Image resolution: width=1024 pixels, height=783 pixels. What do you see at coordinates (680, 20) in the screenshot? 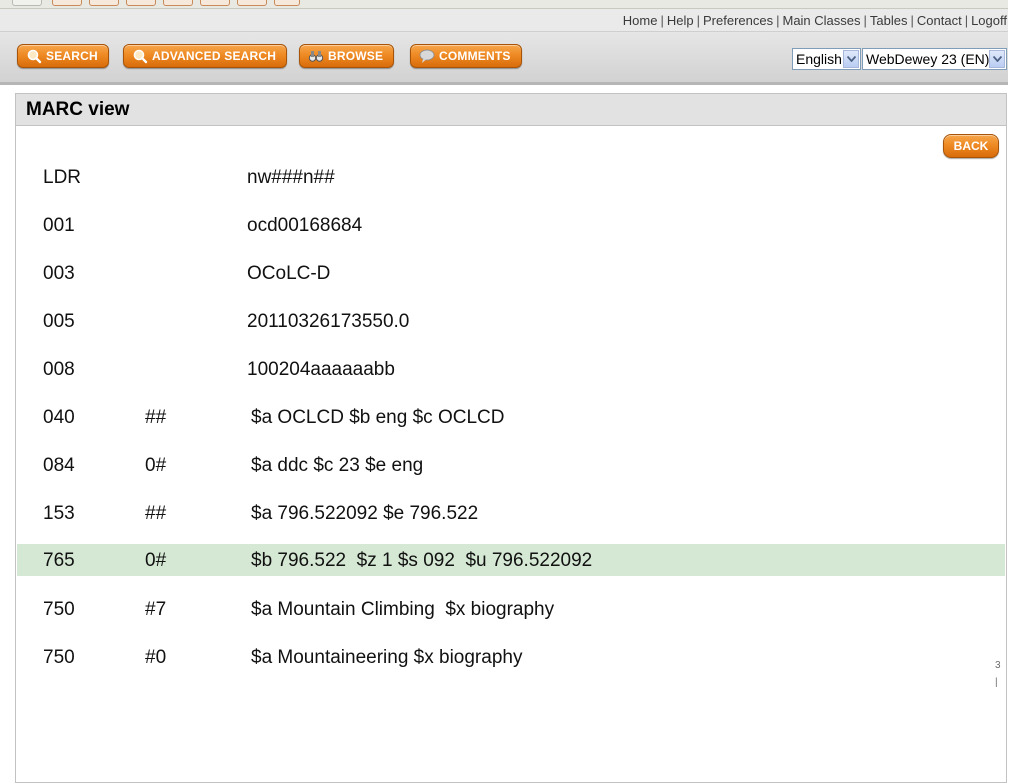
I see `help-link: Help` at bounding box center [680, 20].